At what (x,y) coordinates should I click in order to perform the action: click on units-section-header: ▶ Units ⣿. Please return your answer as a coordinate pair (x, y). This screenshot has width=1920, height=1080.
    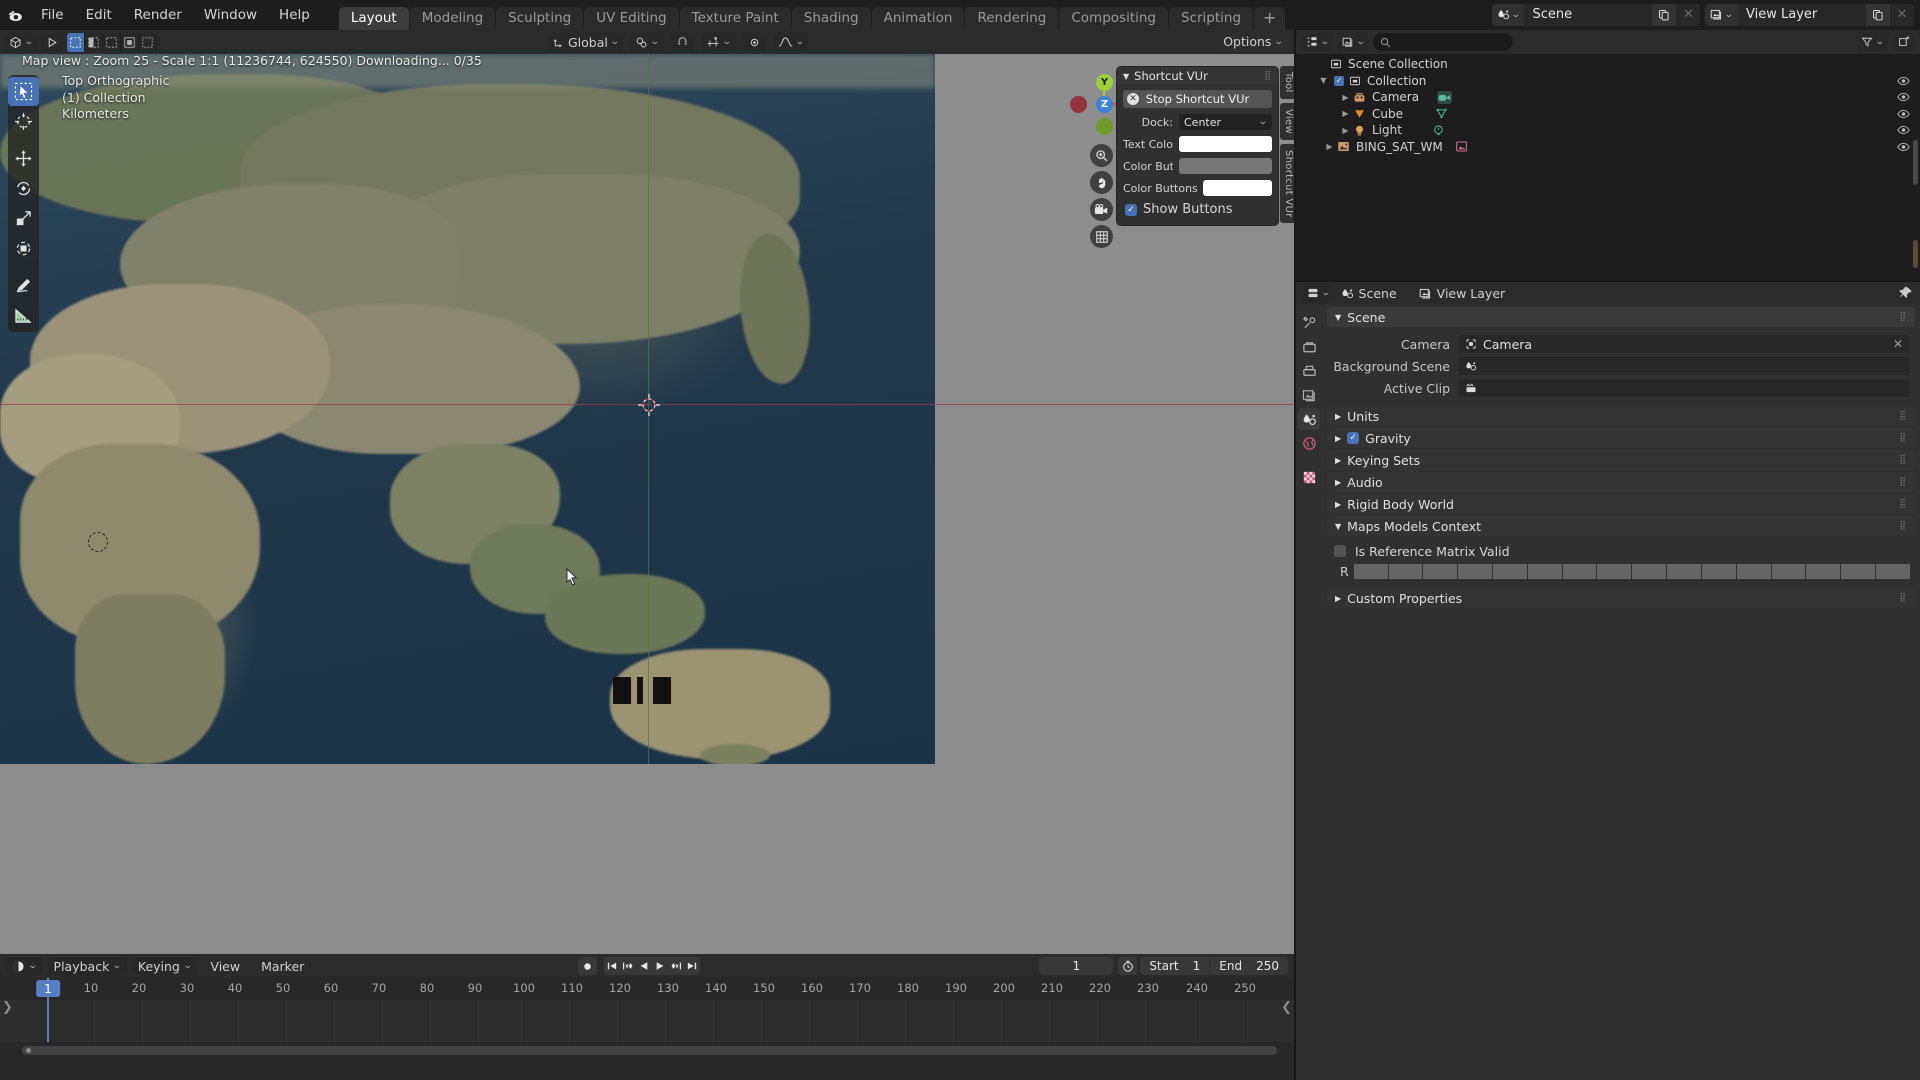
    Looking at the image, I should click on (1621, 416).